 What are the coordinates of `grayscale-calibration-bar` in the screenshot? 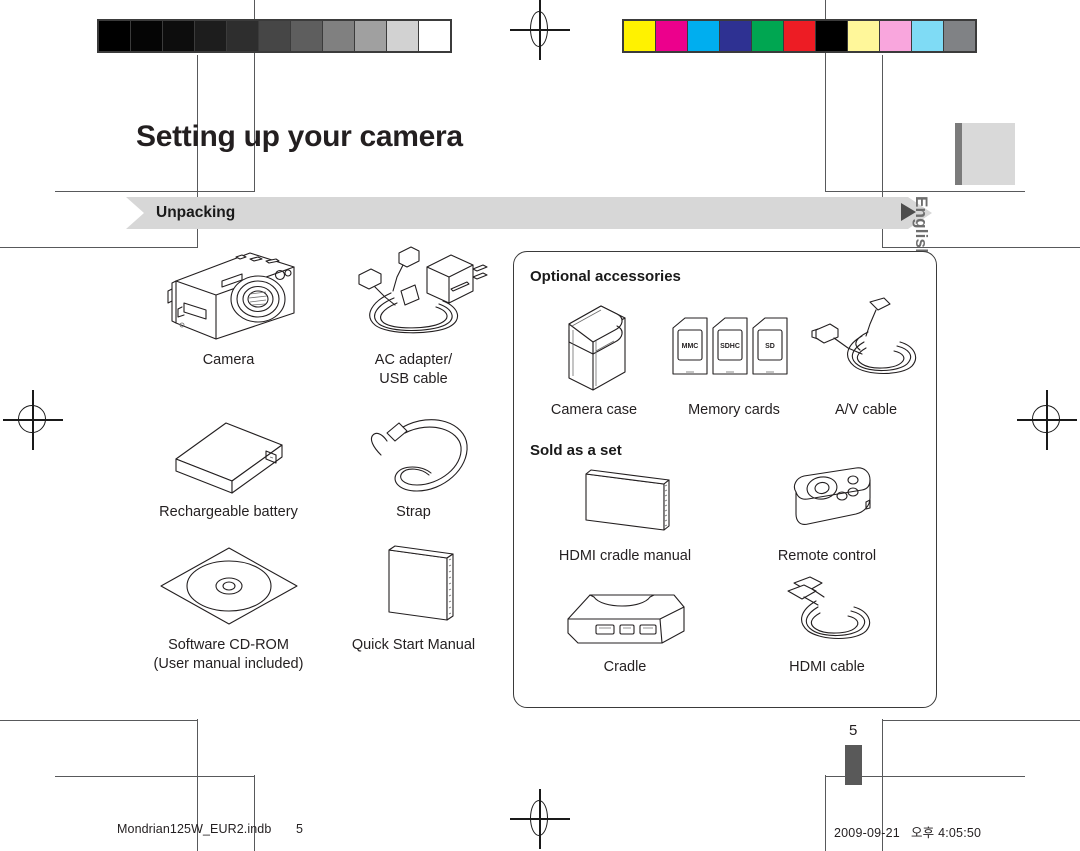 It's located at (274, 36).